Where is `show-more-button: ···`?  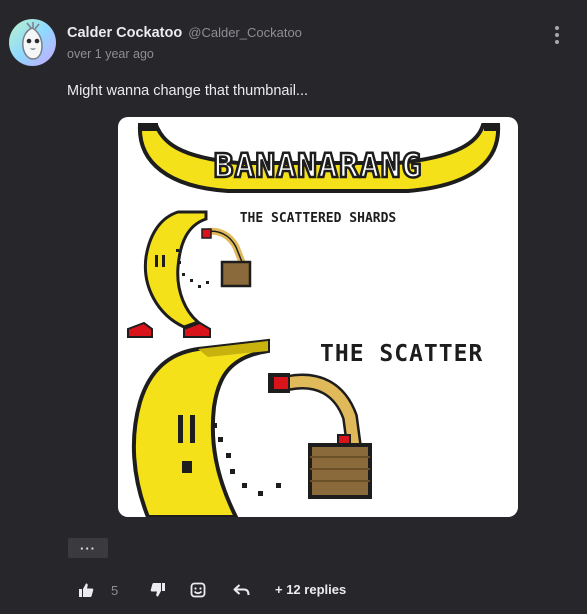
show-more-button: ··· is located at coordinates (88, 548).